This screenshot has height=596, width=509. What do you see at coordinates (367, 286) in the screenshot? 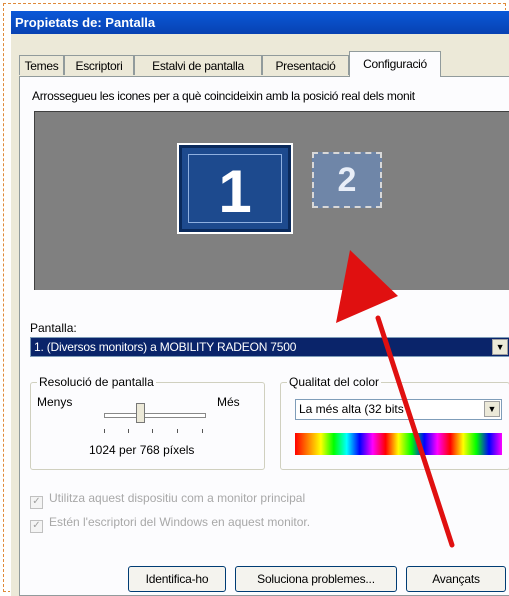
I see `arrow-head` at bounding box center [367, 286].